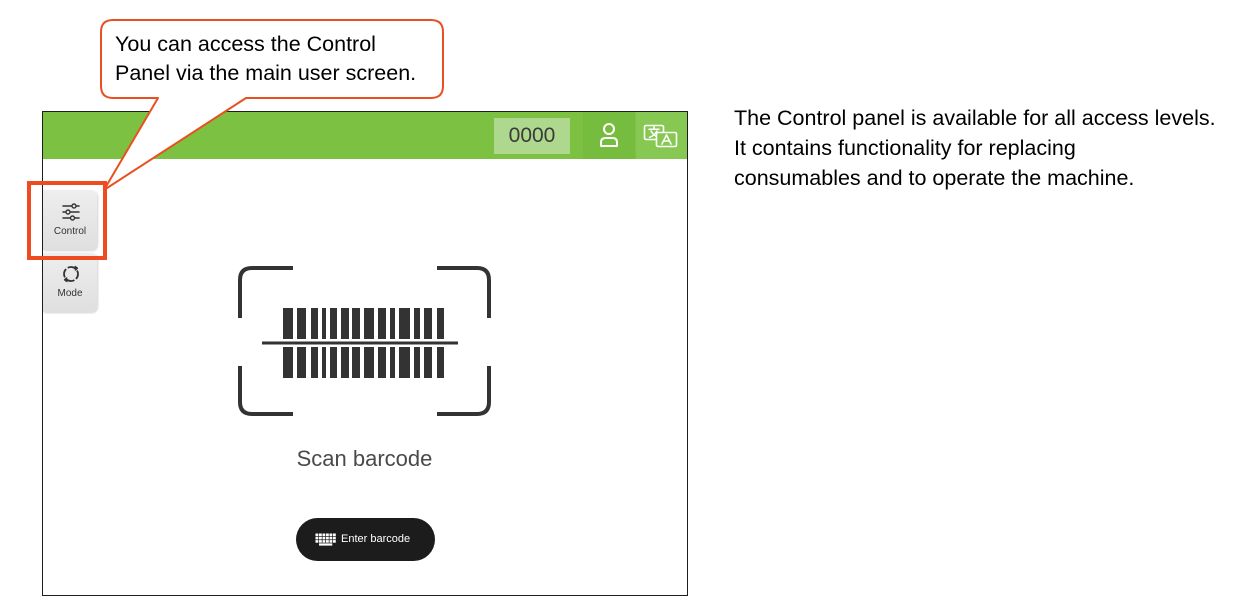 The image size is (1243, 614). What do you see at coordinates (245, 44) in the screenshot?
I see `callout-line: You can access the Control` at bounding box center [245, 44].